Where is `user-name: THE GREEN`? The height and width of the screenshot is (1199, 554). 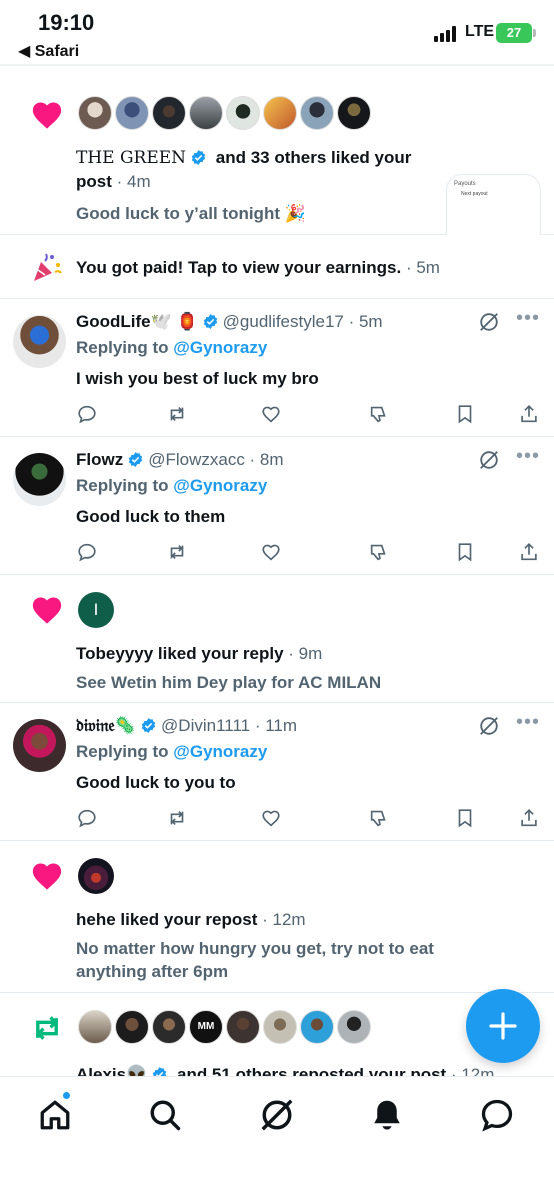
user-name: THE GREEN is located at coordinates (131, 158).